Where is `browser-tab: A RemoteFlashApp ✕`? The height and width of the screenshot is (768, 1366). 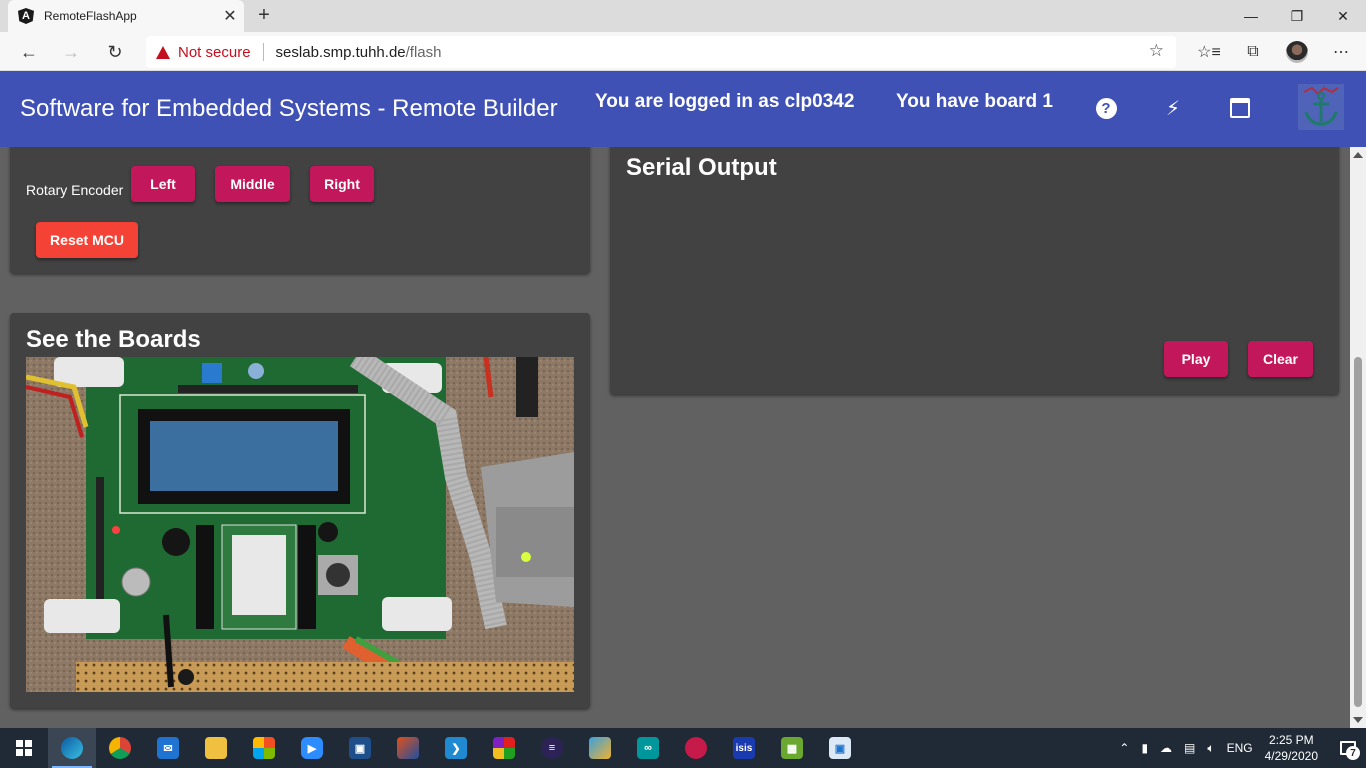
browser-tab: A RemoteFlashApp ✕ is located at coordinates (126, 16).